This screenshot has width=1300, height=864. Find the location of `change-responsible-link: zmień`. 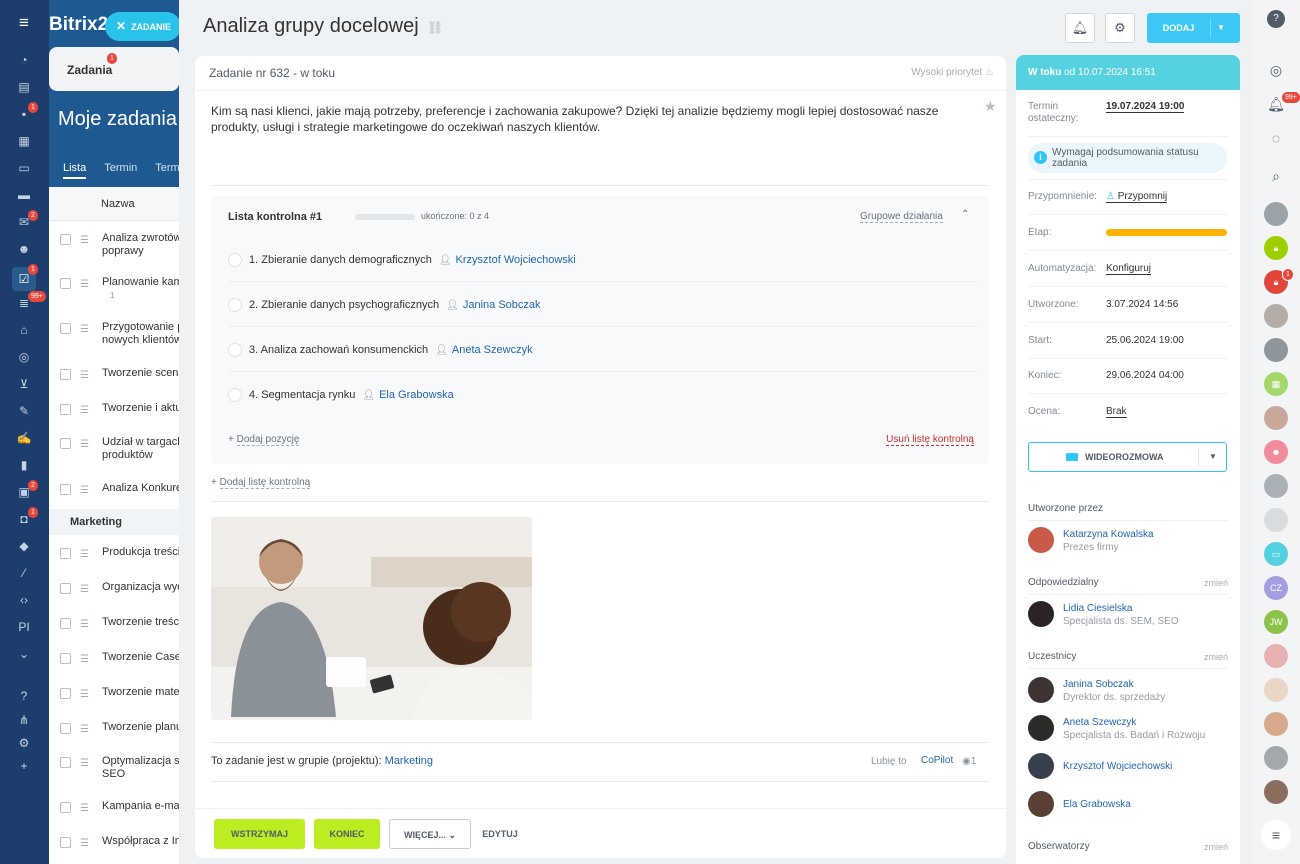

change-responsible-link: zmień is located at coordinates (1216, 583).